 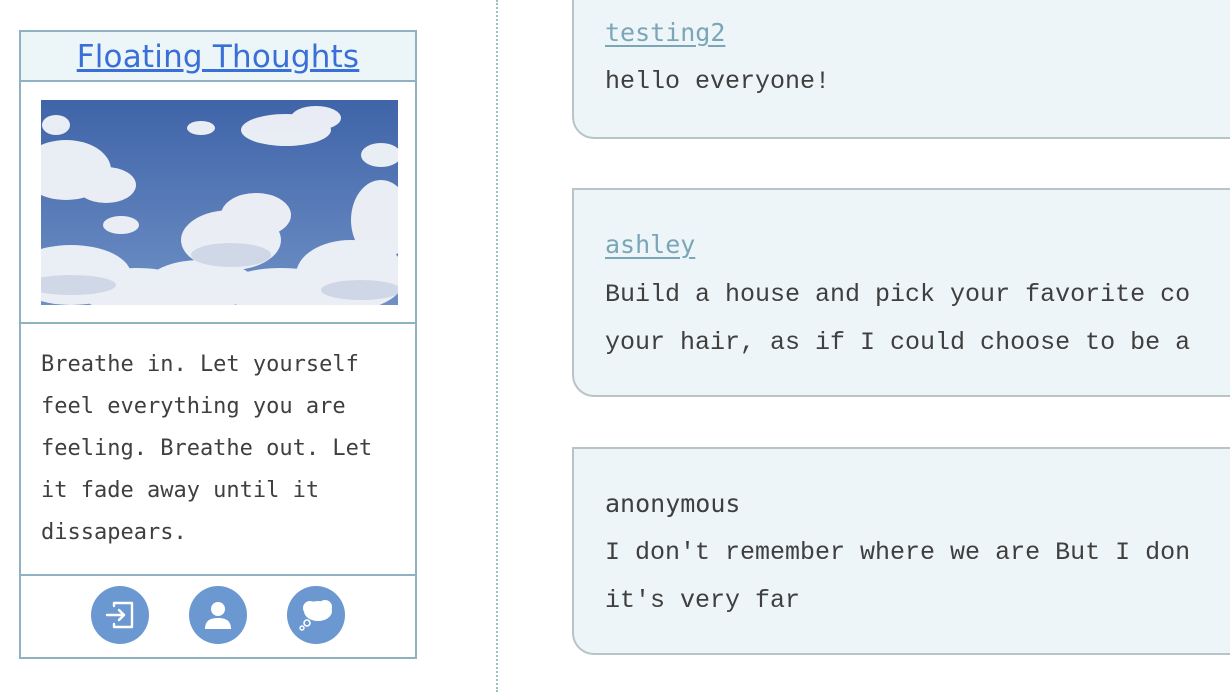 What do you see at coordinates (718, 81) in the screenshot?
I see `post-body: hello everyone!` at bounding box center [718, 81].